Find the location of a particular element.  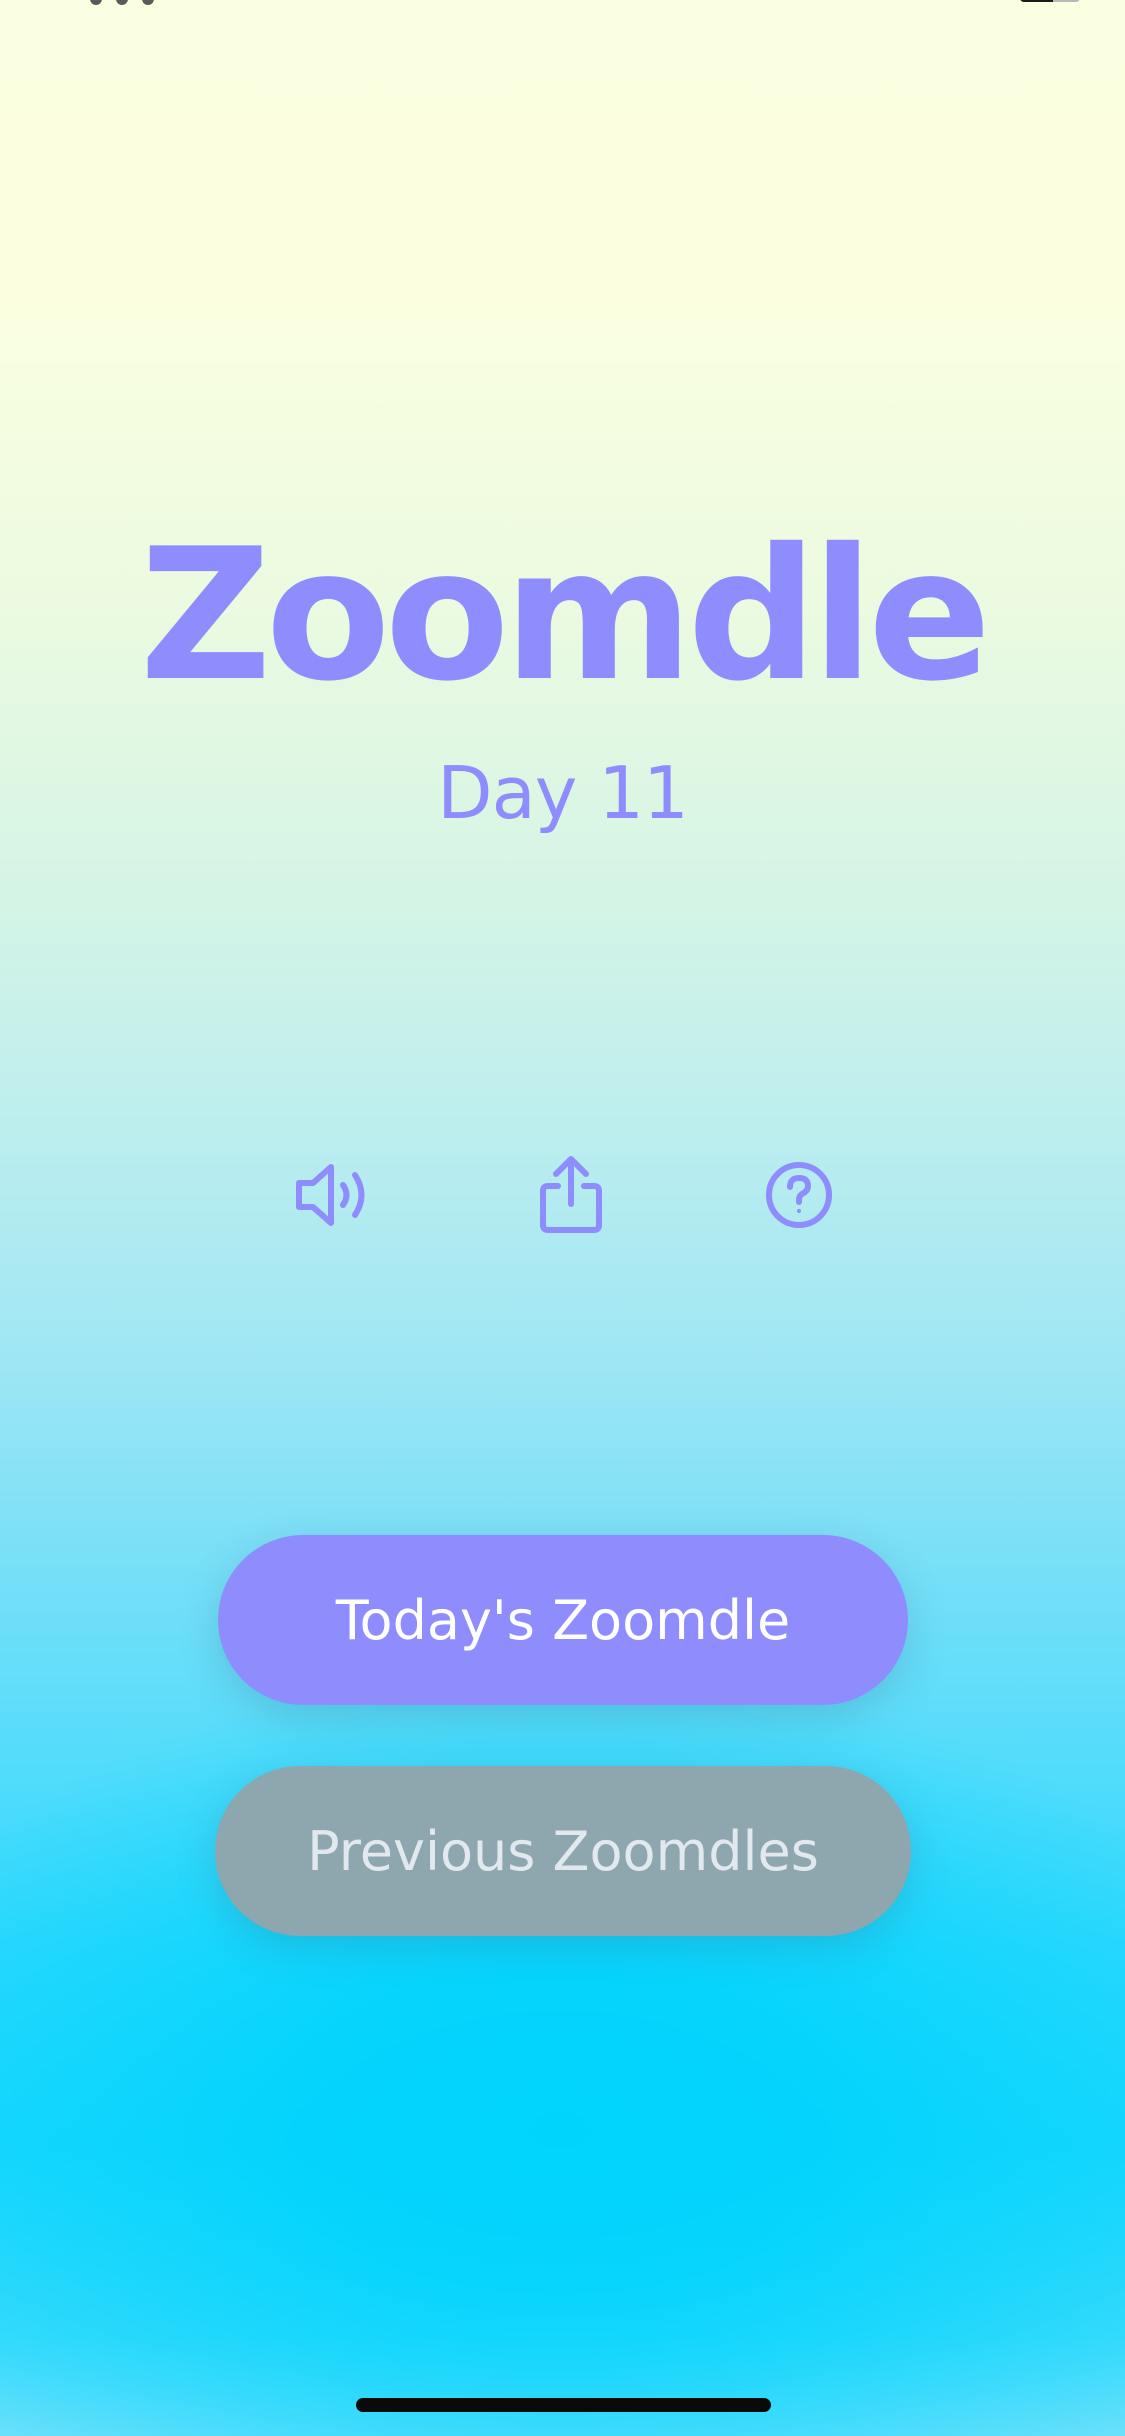

previous-zoomdles-label: Previous Zoomdles is located at coordinates (563, 1851).